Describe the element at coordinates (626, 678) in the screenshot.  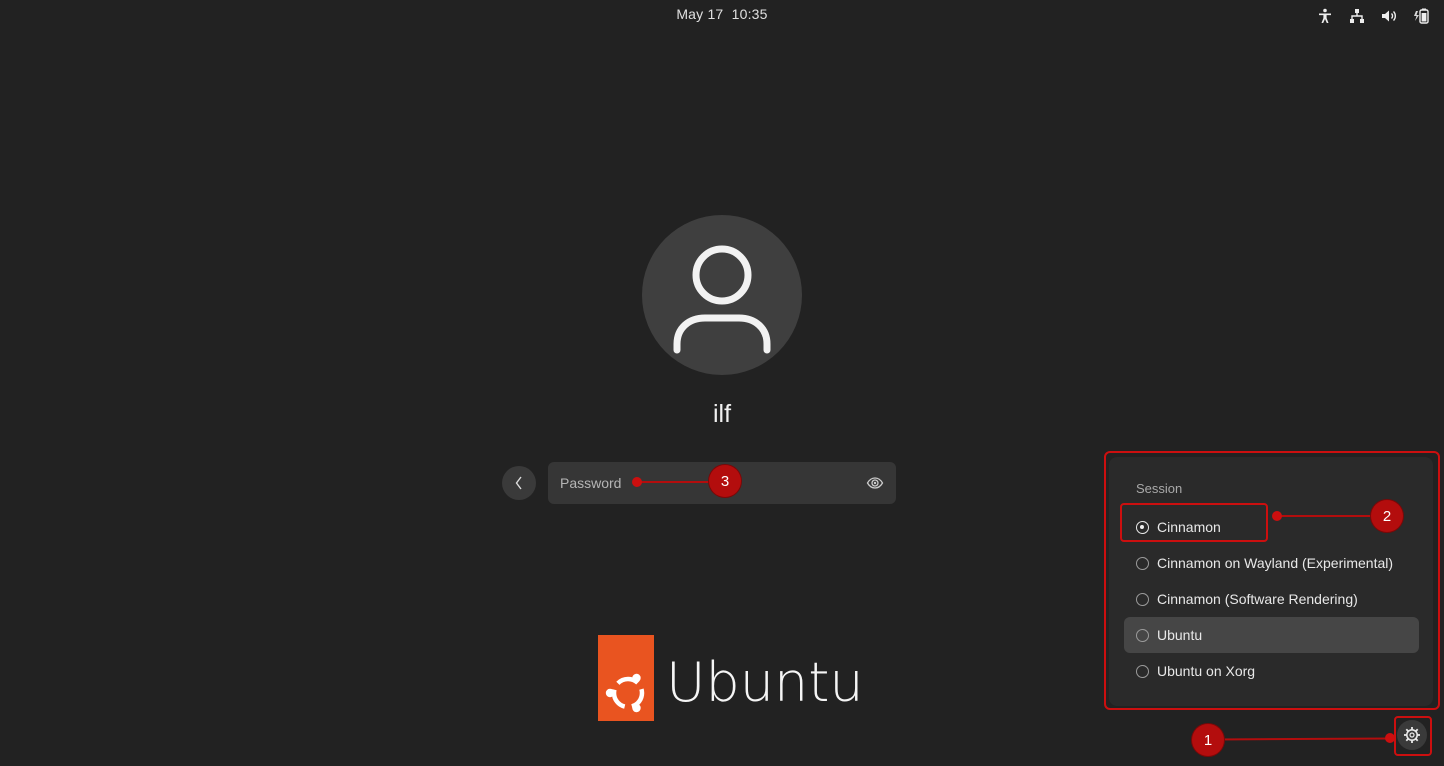
I see `ubuntu-logo-icon` at that location.